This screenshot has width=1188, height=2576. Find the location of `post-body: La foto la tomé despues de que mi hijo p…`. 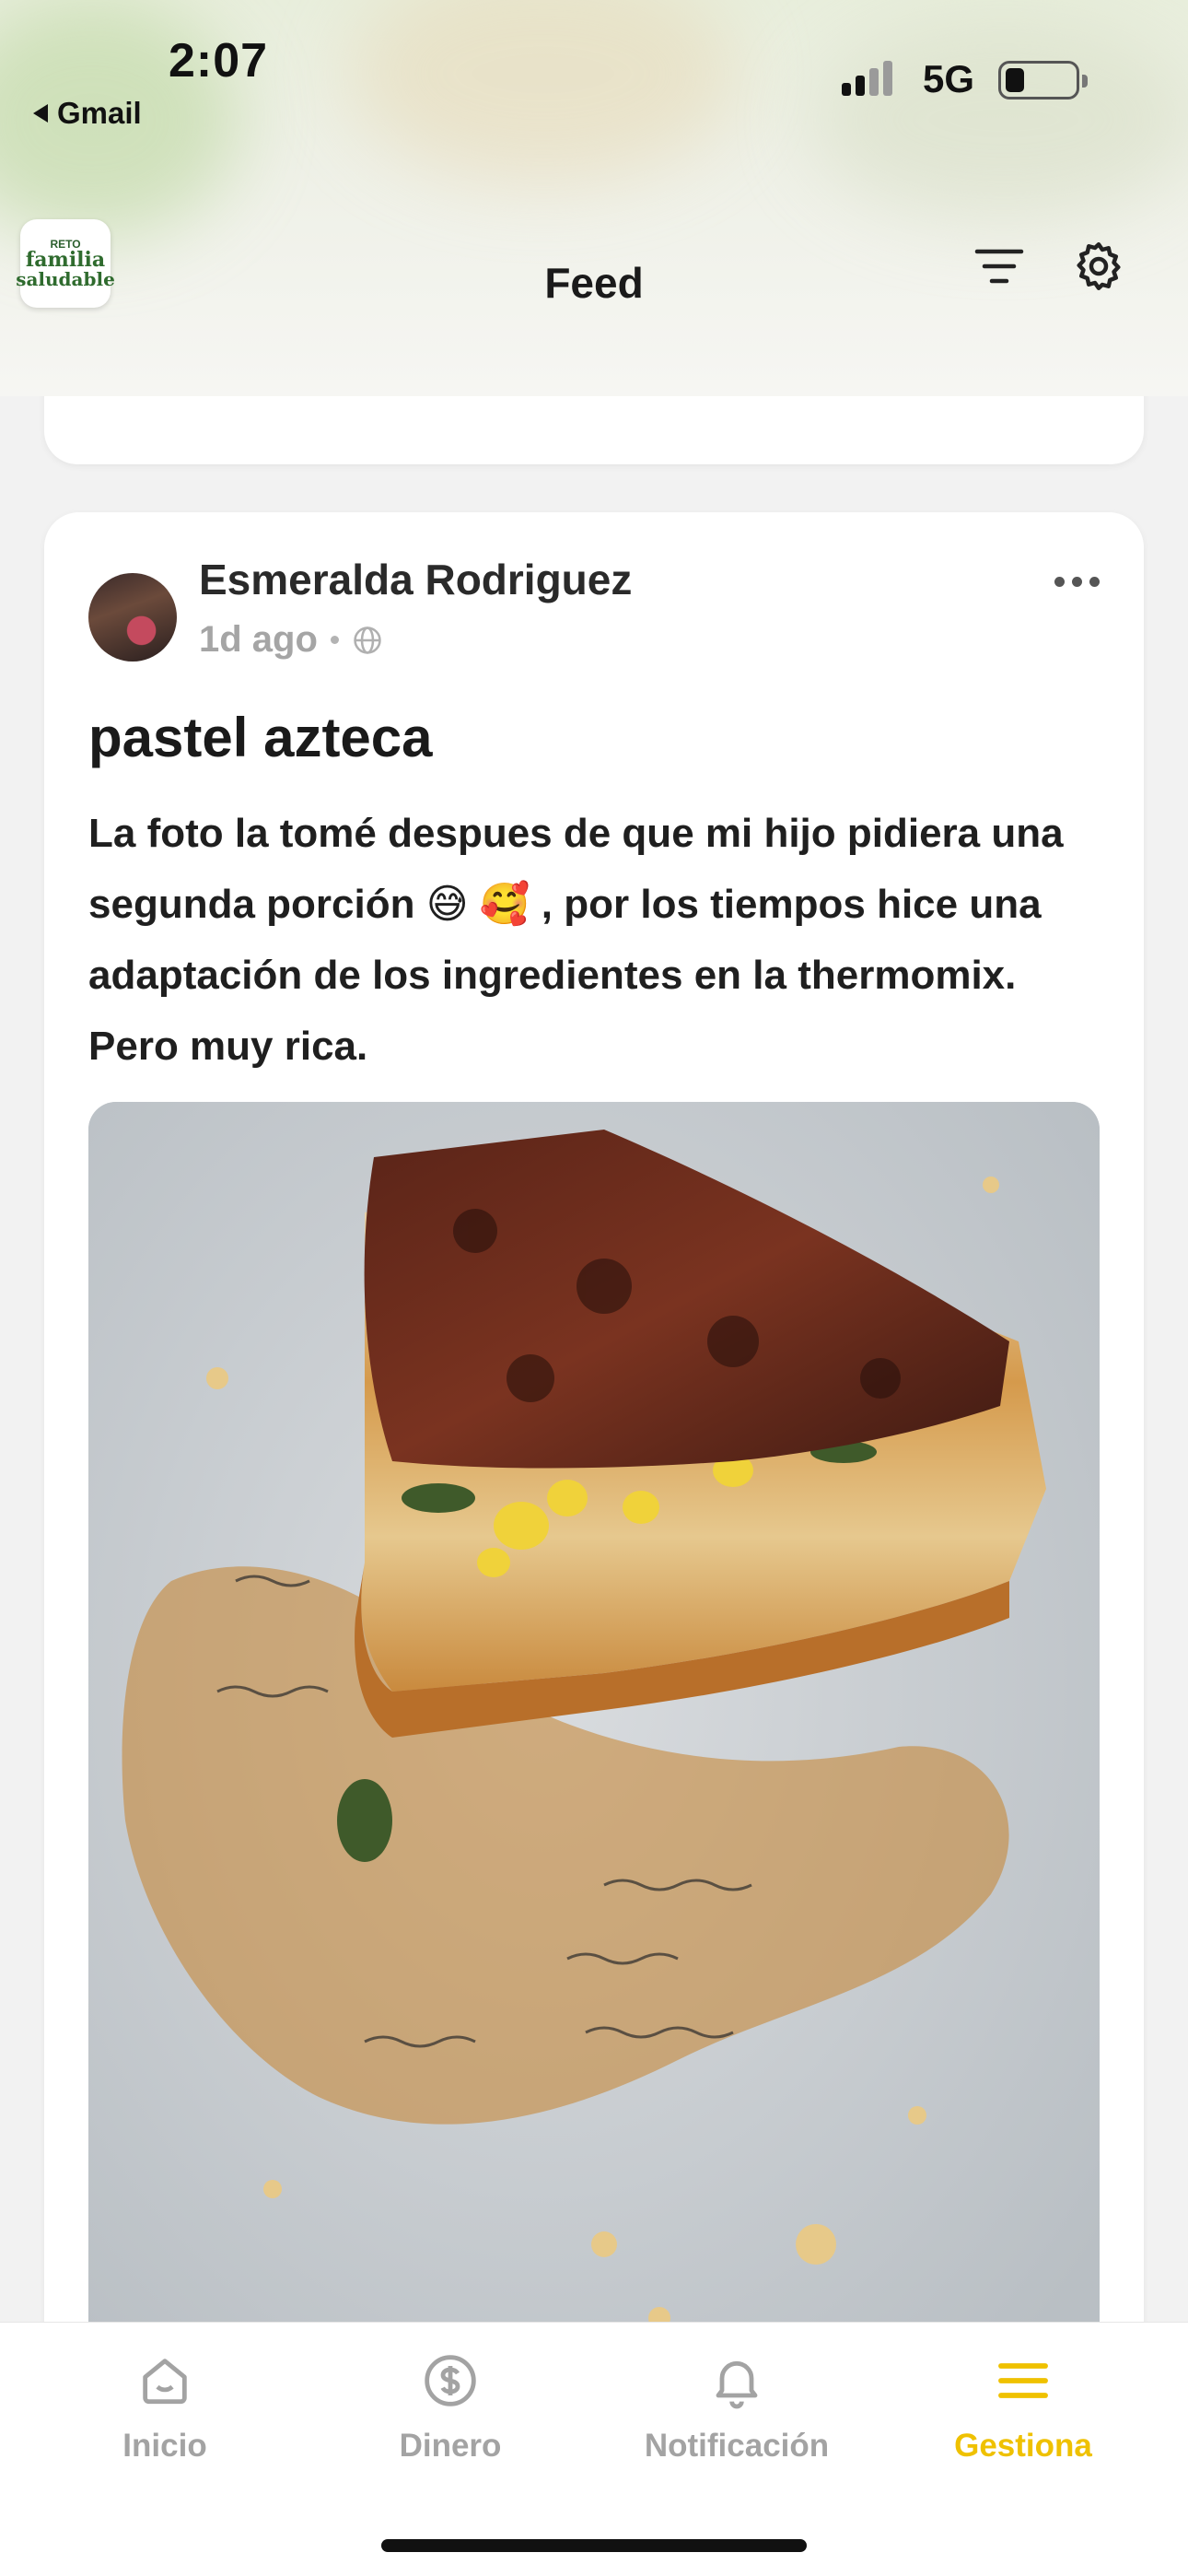

post-body: La foto la tomé despues de que mi hijo p… is located at coordinates (576, 940).